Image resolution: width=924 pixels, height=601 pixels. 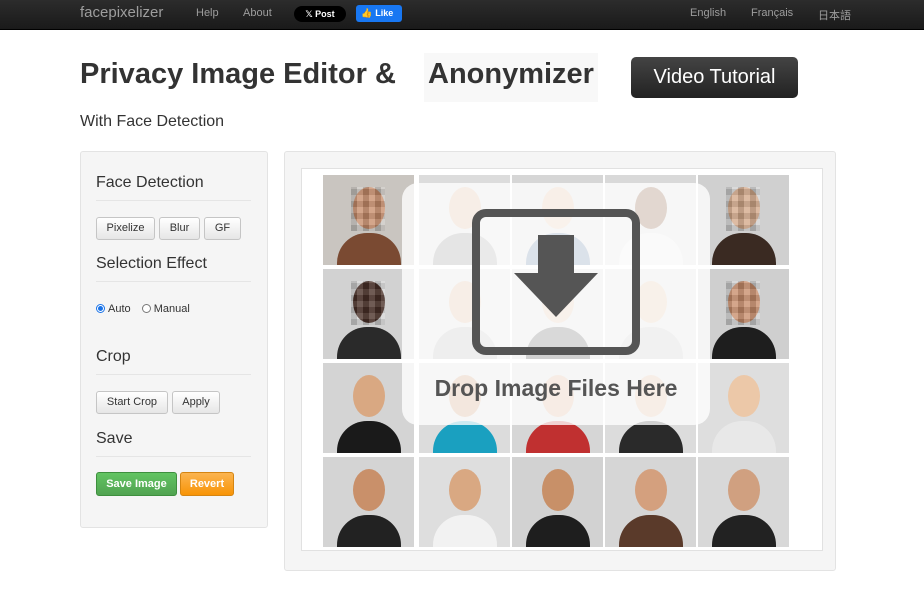 What do you see at coordinates (173, 361) in the screenshot?
I see `crop-heading: Crop` at bounding box center [173, 361].